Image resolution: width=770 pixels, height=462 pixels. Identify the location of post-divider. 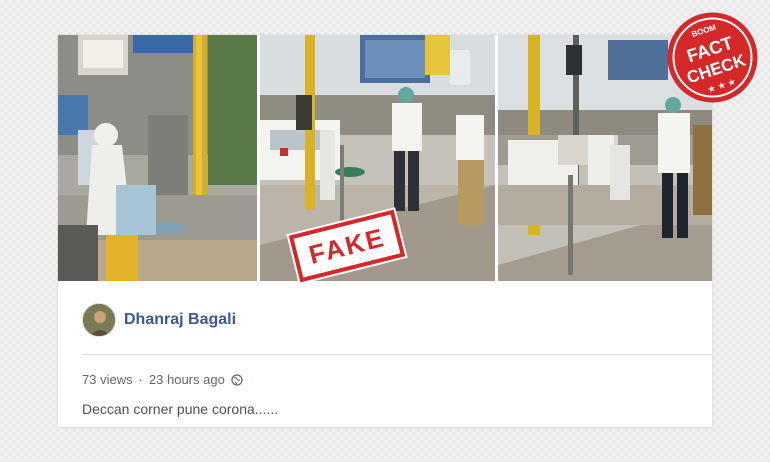
(397, 354).